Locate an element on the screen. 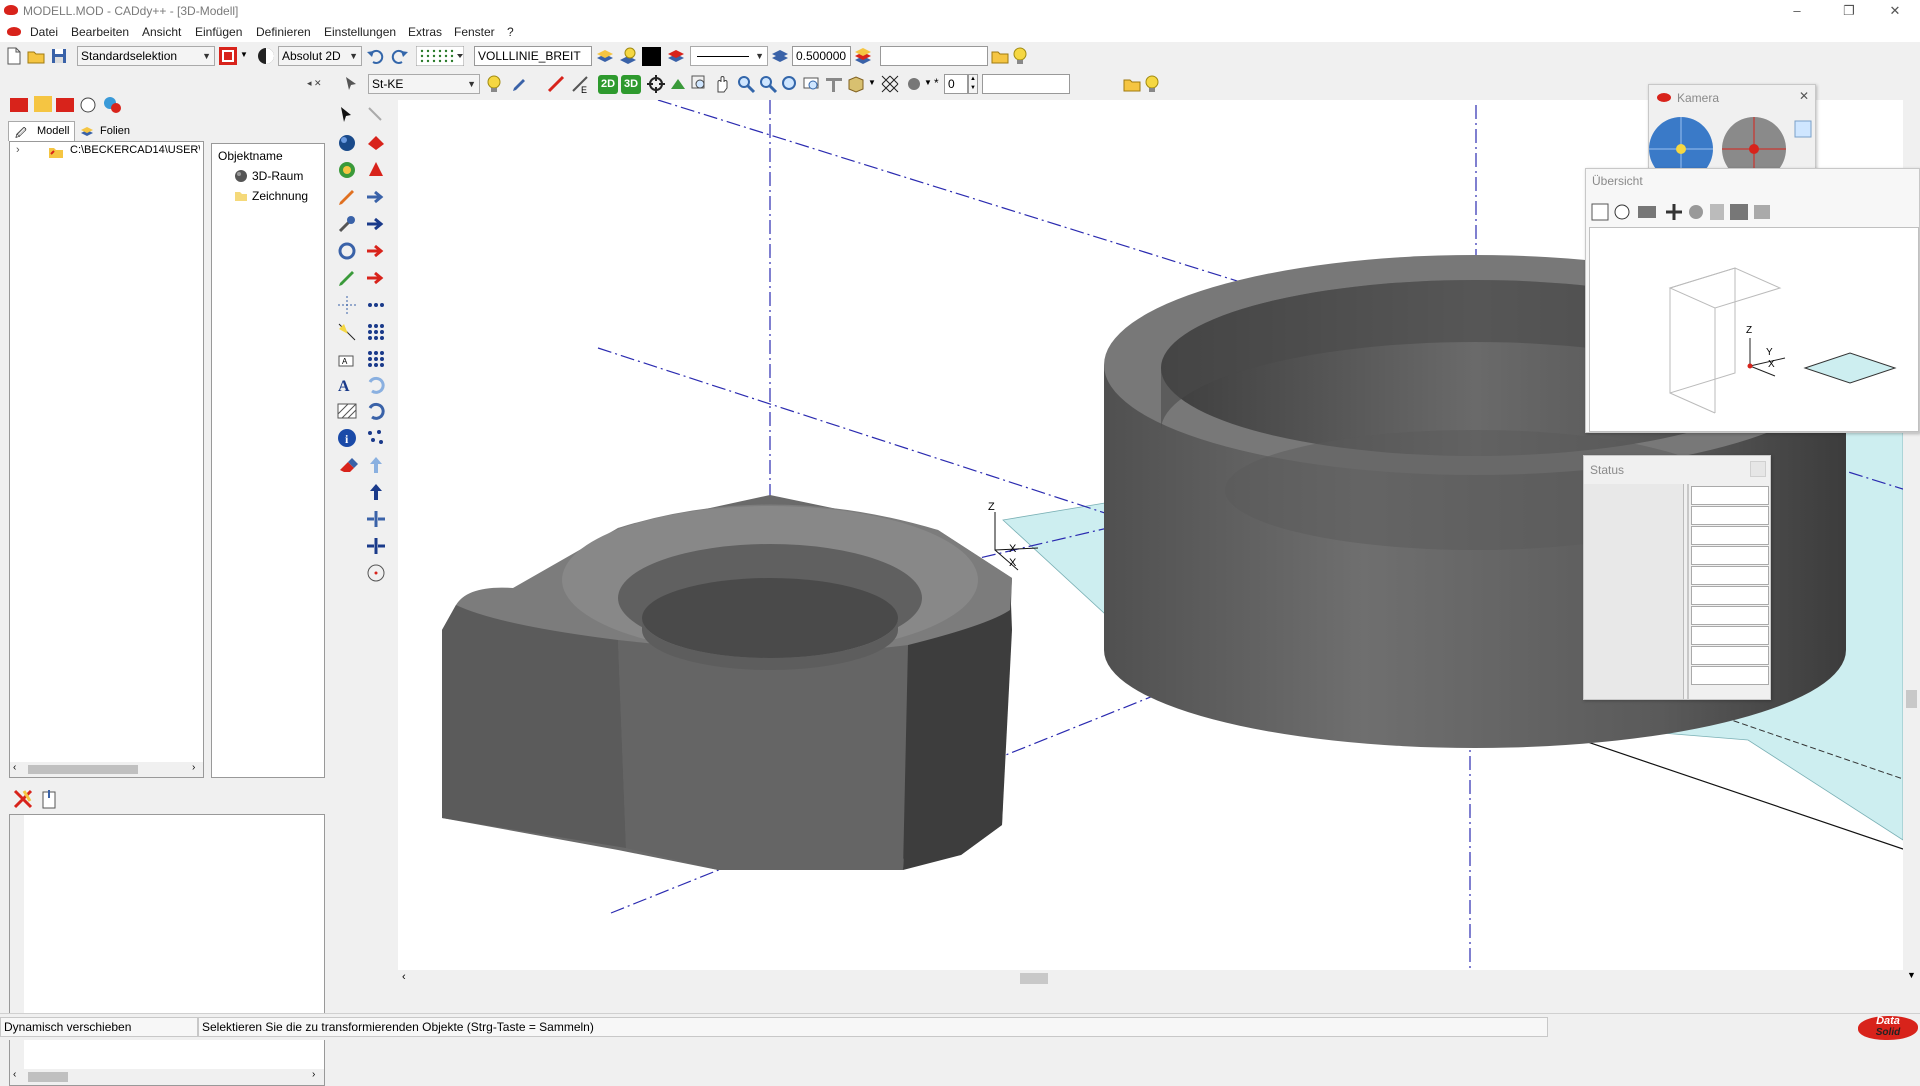 This screenshot has height=1086, width=1920. close-icon: ✕ is located at coordinates (1804, 96).